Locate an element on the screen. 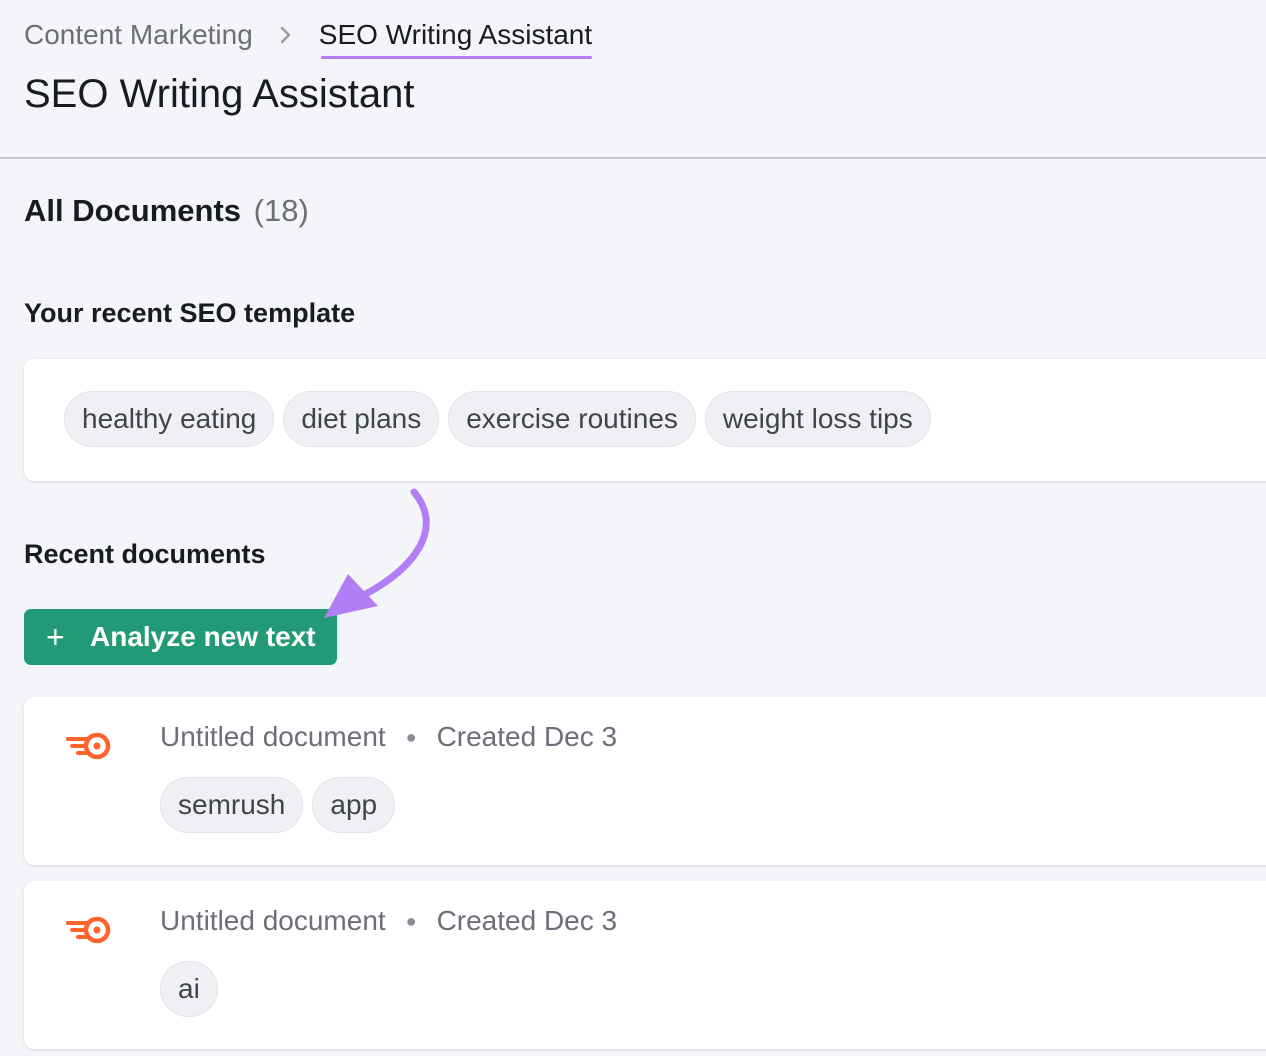  document-tag: ai is located at coordinates (189, 989).